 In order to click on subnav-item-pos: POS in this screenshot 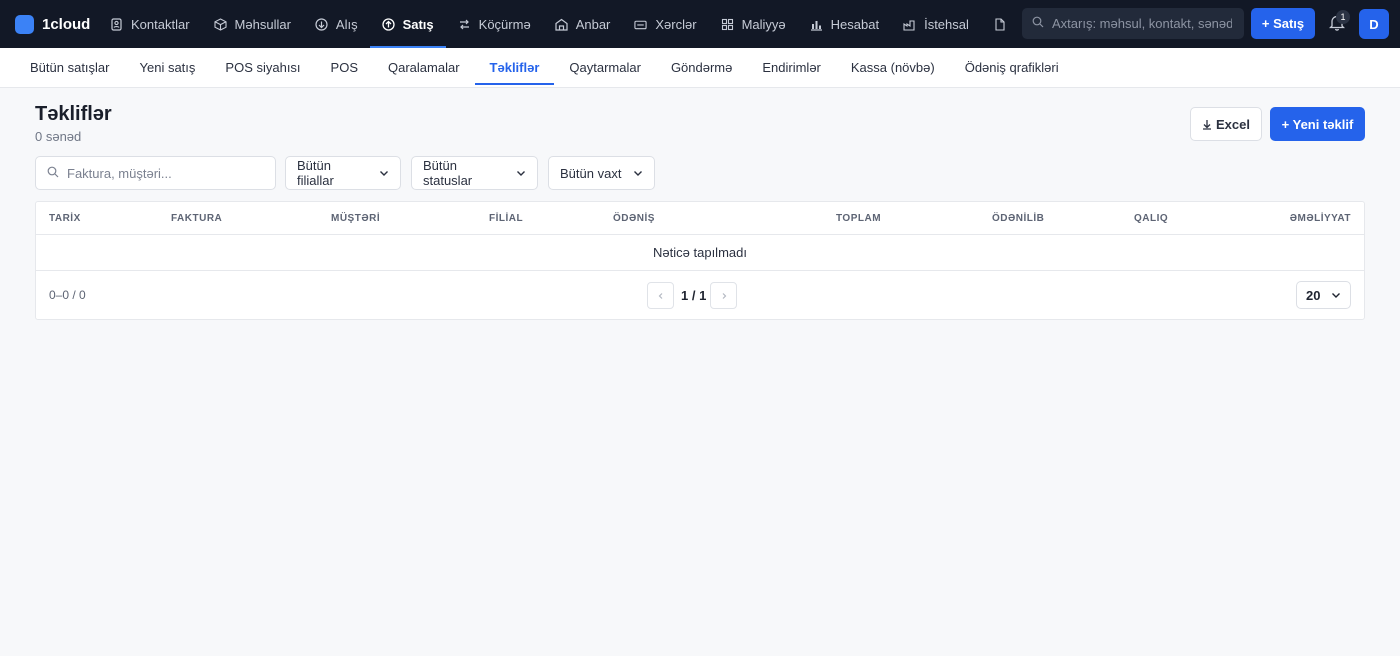, I will do `click(344, 67)`.